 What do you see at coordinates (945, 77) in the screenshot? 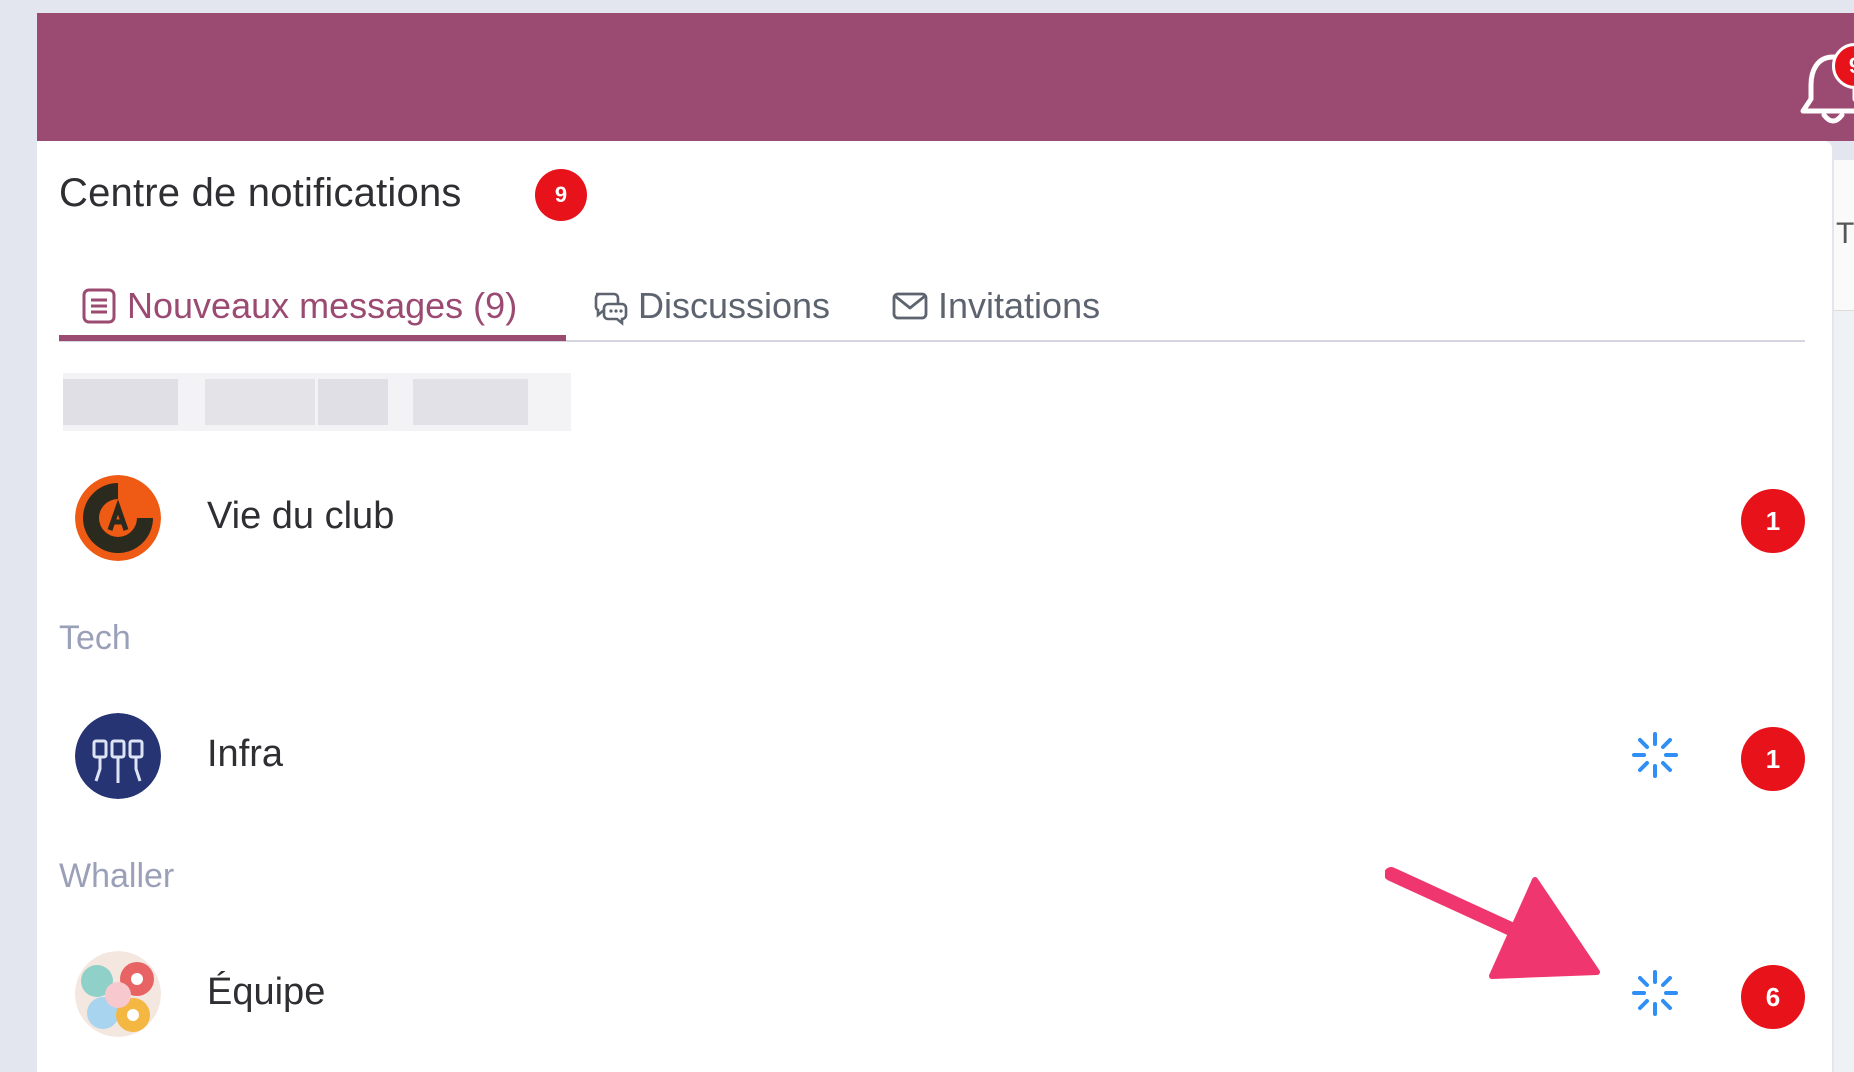
I see `top-header-bar: 9` at bounding box center [945, 77].